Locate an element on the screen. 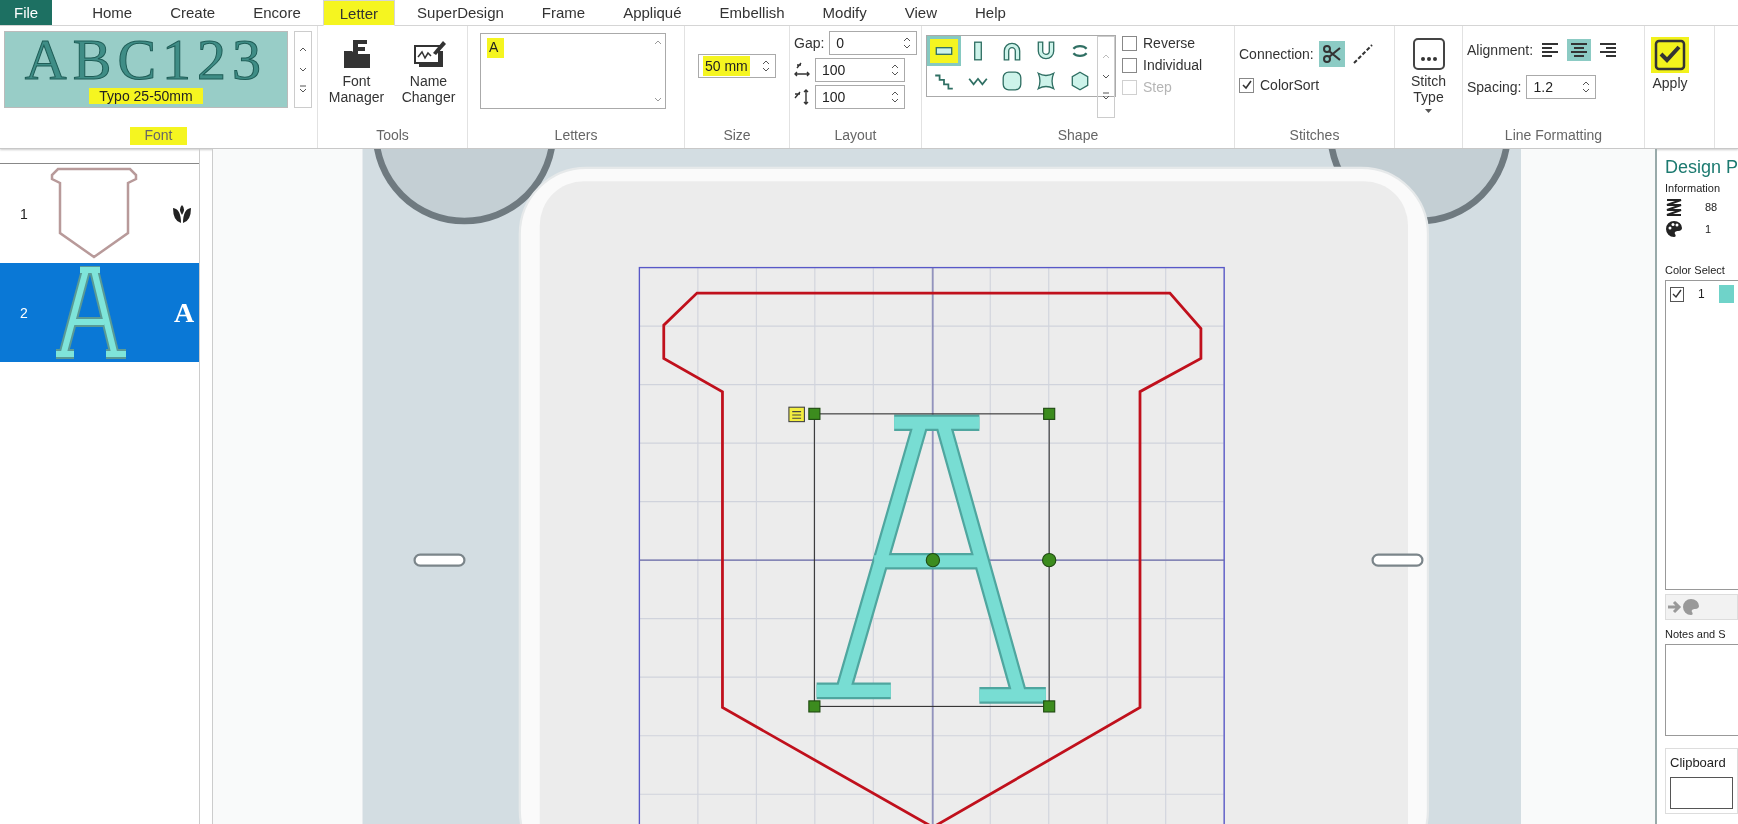  gap-label: Gap: is located at coordinates (809, 43).